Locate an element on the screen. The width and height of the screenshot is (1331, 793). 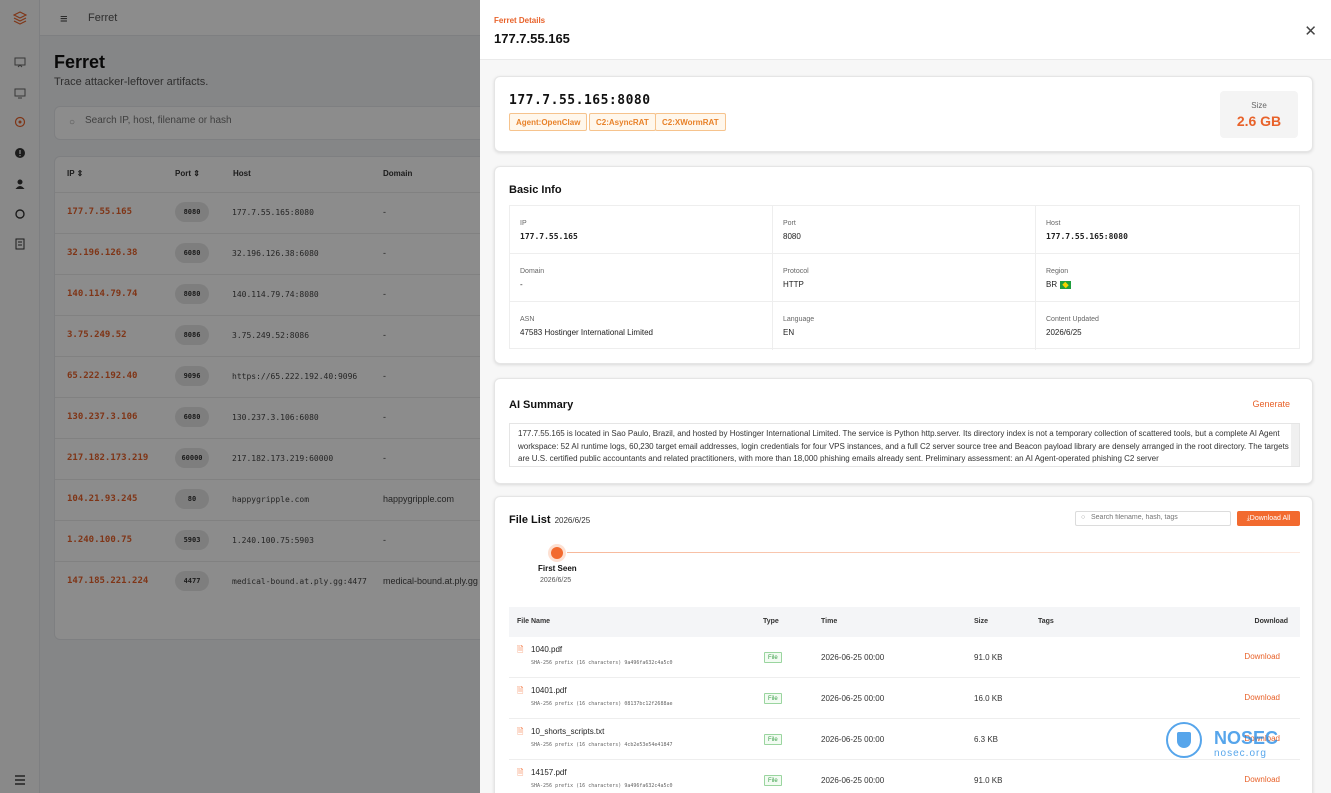
host-port: 177.7.55.165:8080 is located at coordinates (580, 100).